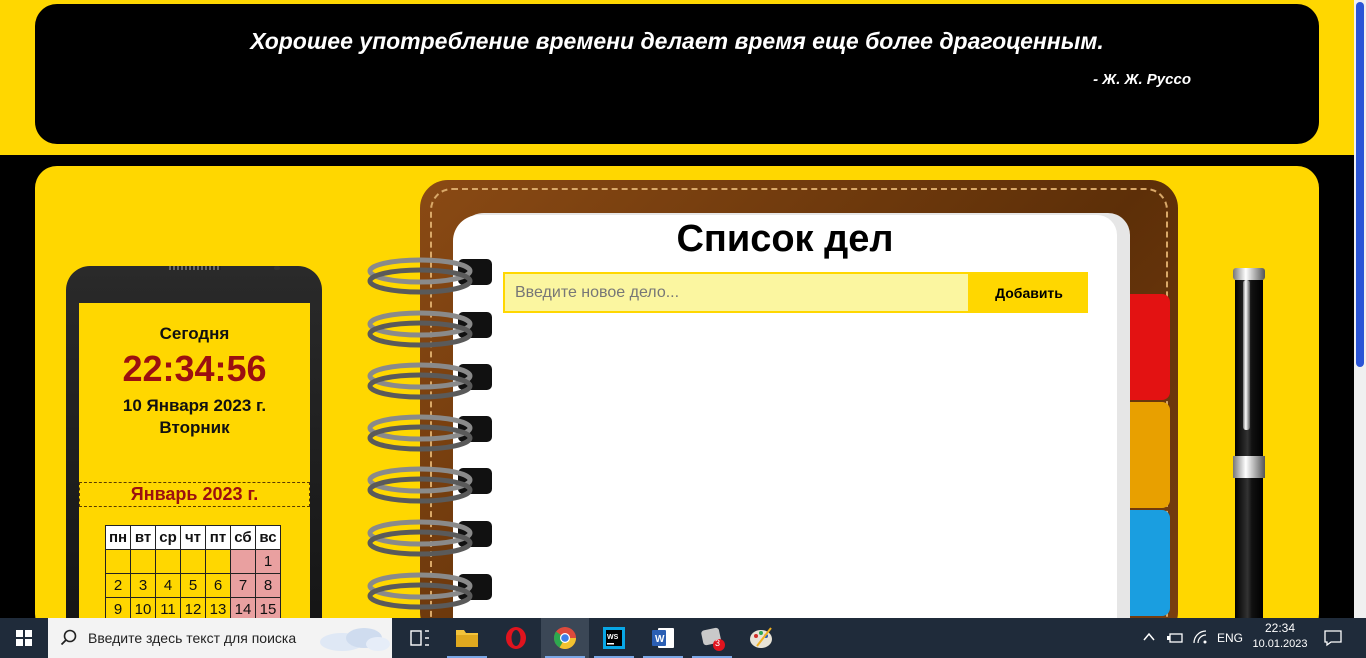 The height and width of the screenshot is (658, 1366). I want to click on calendar-day-header: вс, so click(268, 537).